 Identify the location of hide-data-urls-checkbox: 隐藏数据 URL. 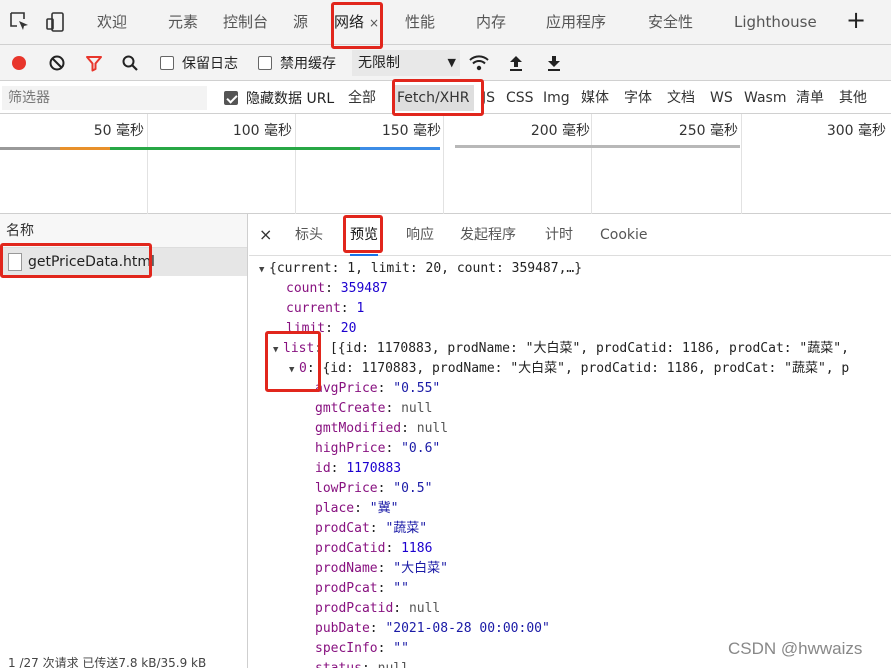
(279, 97).